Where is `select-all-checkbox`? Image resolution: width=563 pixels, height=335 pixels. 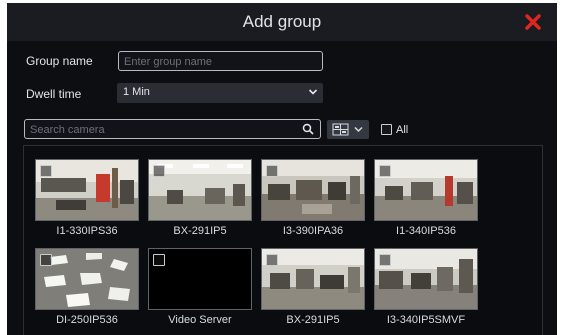
select-all-checkbox is located at coordinates (386, 129).